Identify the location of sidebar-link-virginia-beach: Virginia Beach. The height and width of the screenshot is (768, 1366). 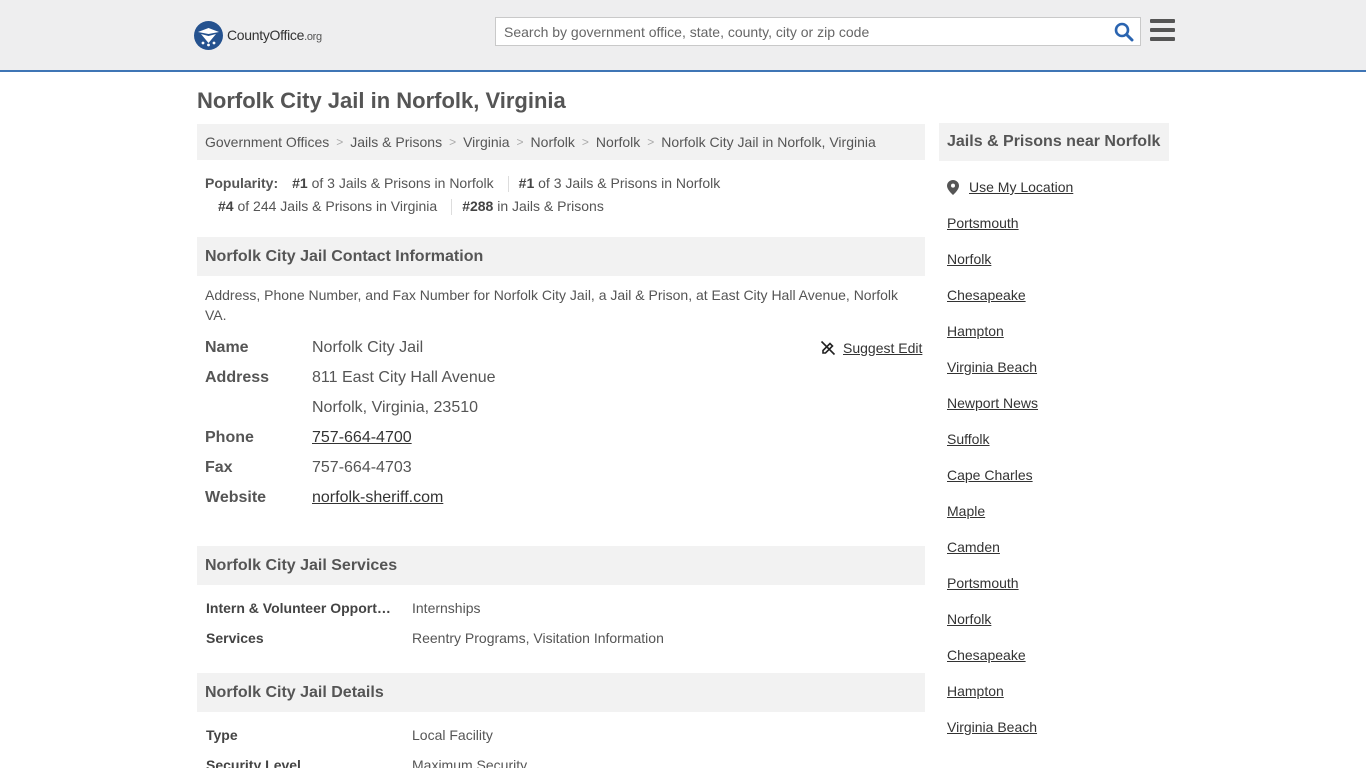
(992, 367).